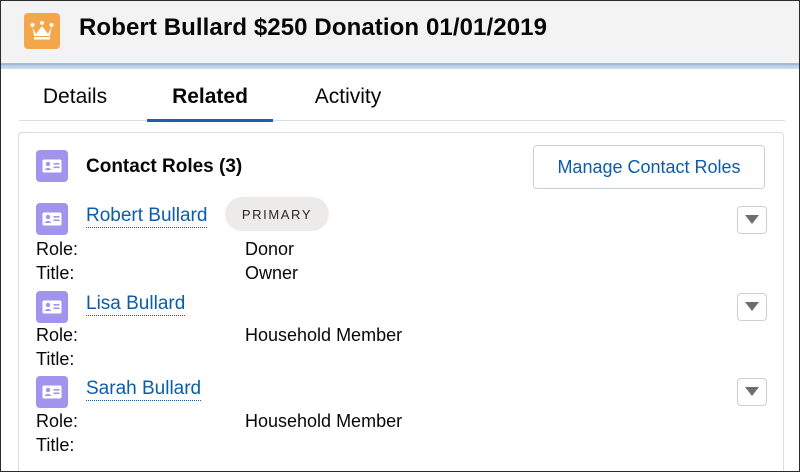  What do you see at coordinates (52, 166) in the screenshot?
I see `contact-card-icon` at bounding box center [52, 166].